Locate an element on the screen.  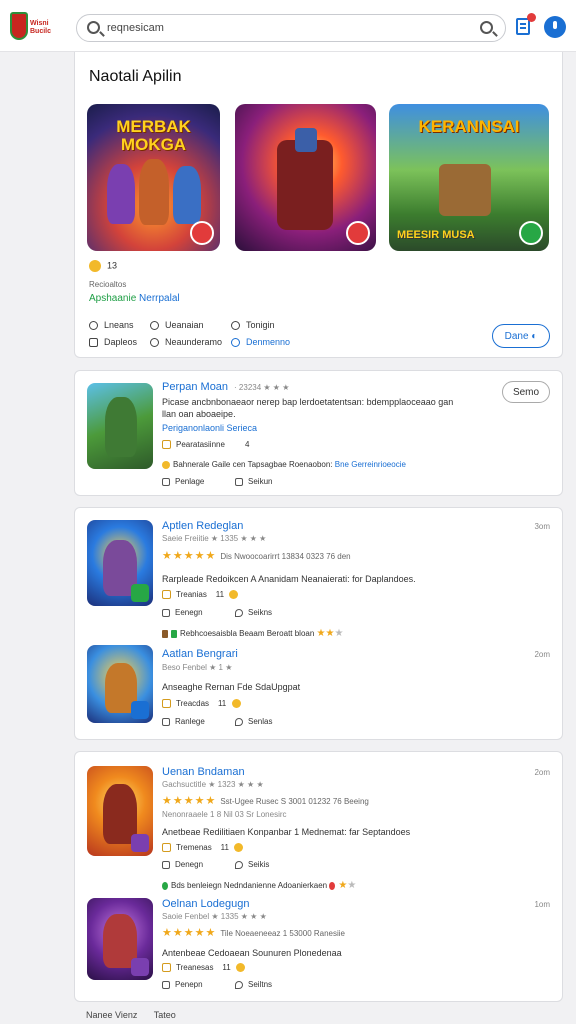
banner-subtitle: MEESIR MUSA is located at coordinates (436, 235).